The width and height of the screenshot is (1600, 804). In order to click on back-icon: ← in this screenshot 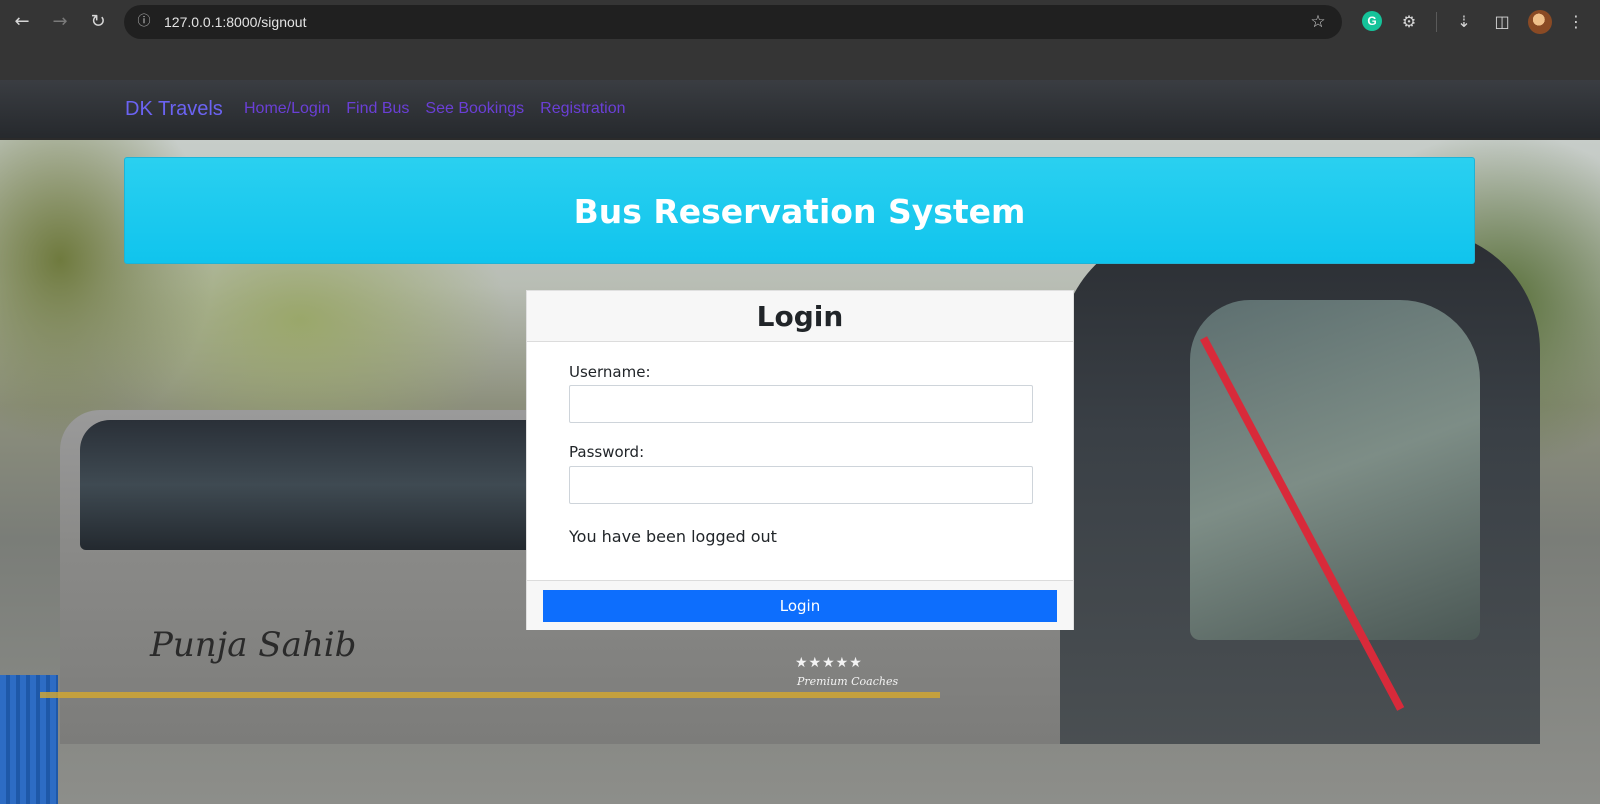, I will do `click(22, 22)`.